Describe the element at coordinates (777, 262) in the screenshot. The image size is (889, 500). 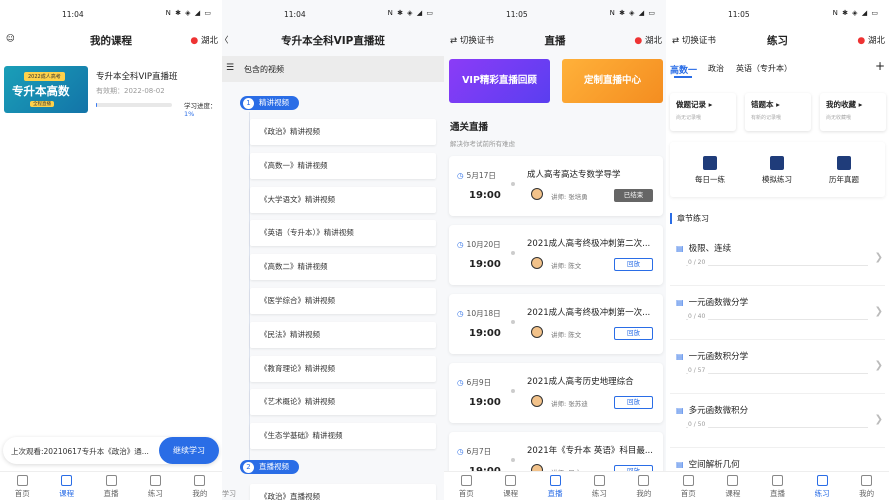
I see `chapter-item: ▤ 极限、连续 0 / 20 ❯` at that location.